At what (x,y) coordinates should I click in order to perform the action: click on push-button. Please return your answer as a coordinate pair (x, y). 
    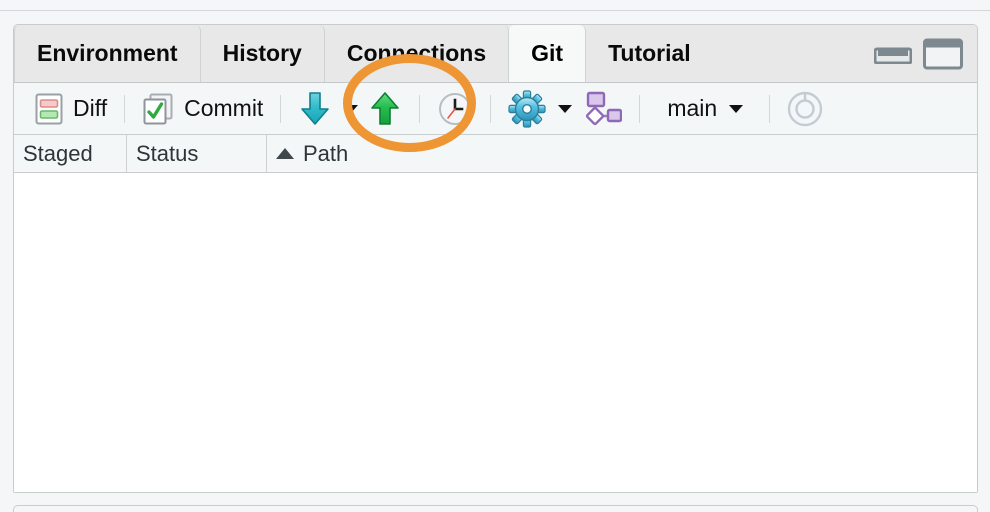
    Looking at the image, I should click on (385, 109).